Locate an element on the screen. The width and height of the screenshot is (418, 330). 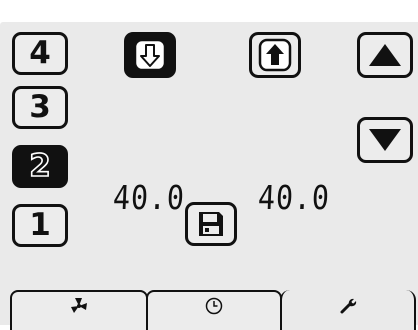
level-1-label: 1 is located at coordinates (40, 225).